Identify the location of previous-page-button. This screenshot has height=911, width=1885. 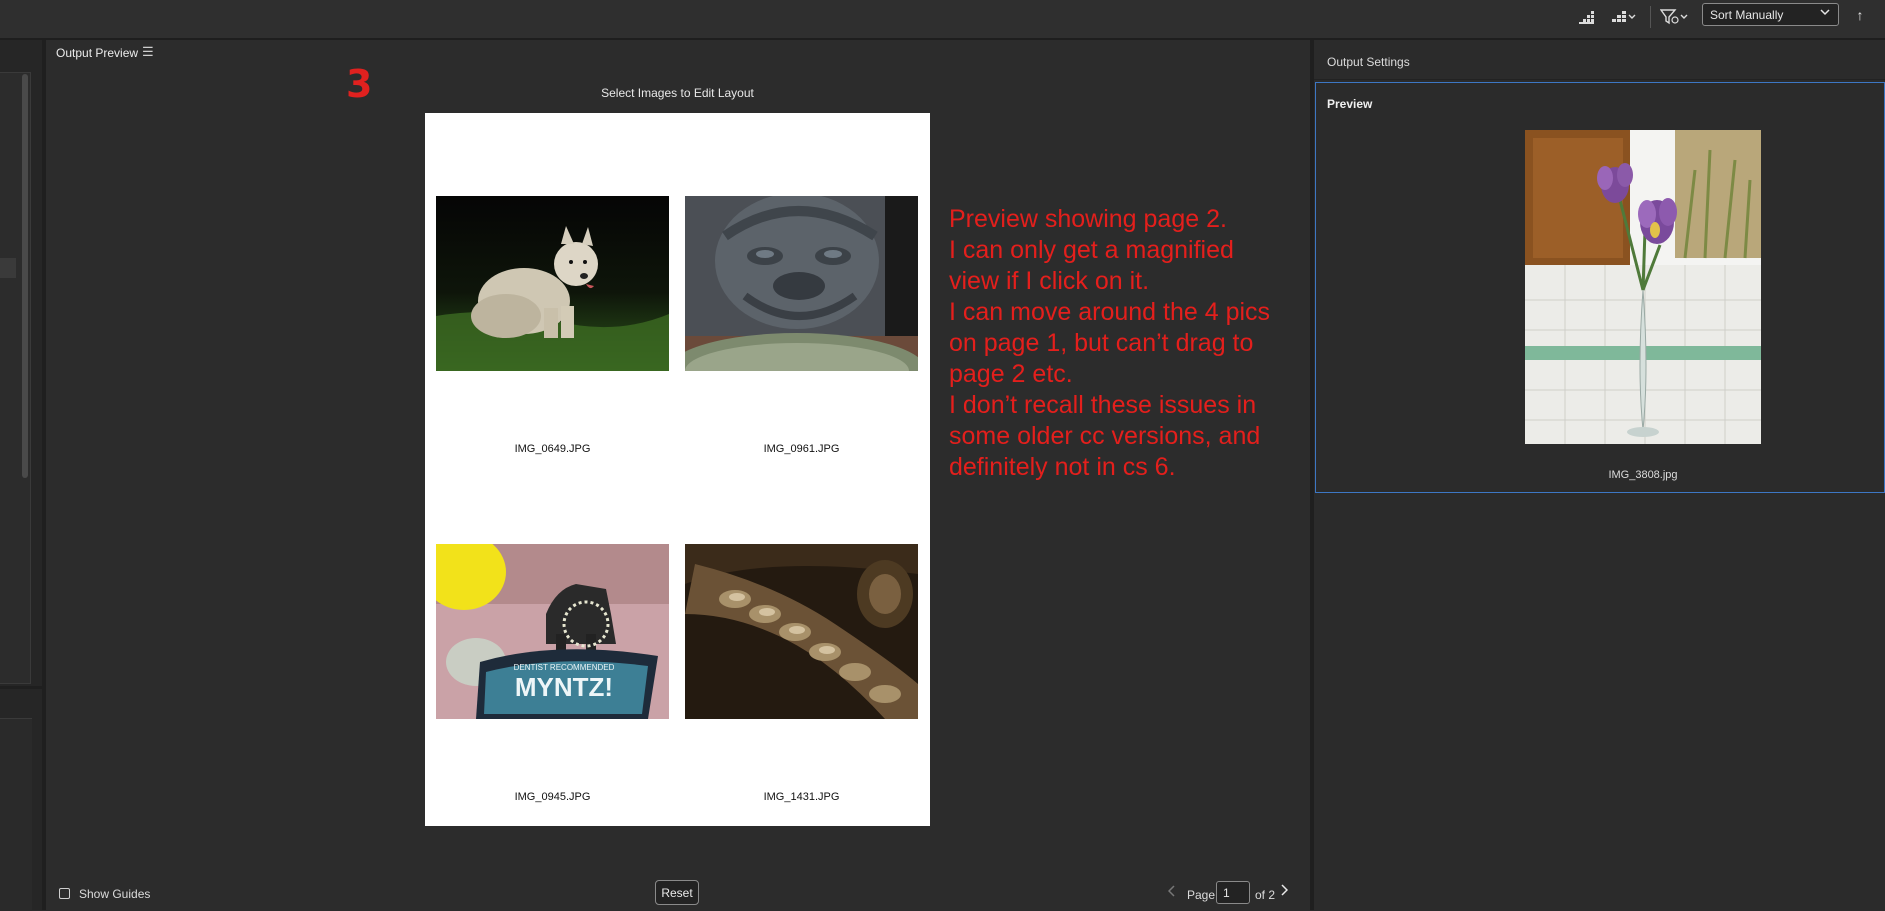
(1171, 892).